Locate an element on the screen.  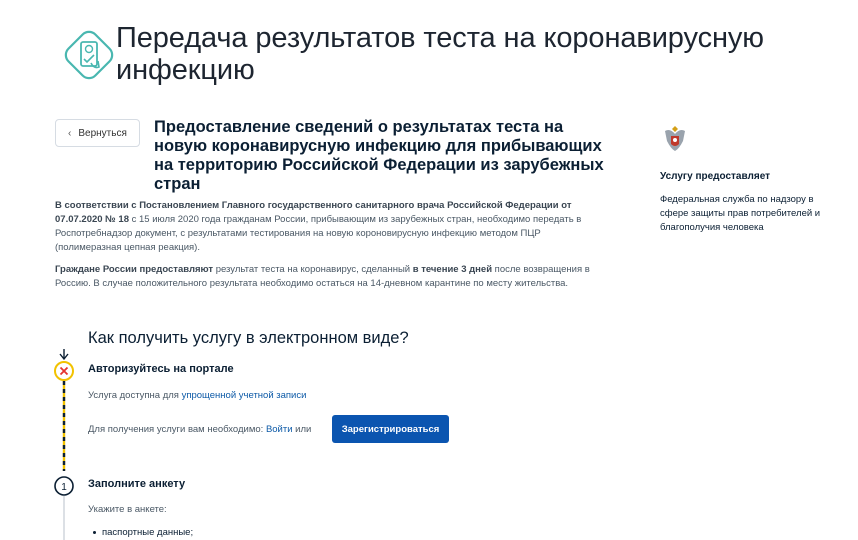
register-button: Зарегистрироваться is located at coordinates (390, 429).